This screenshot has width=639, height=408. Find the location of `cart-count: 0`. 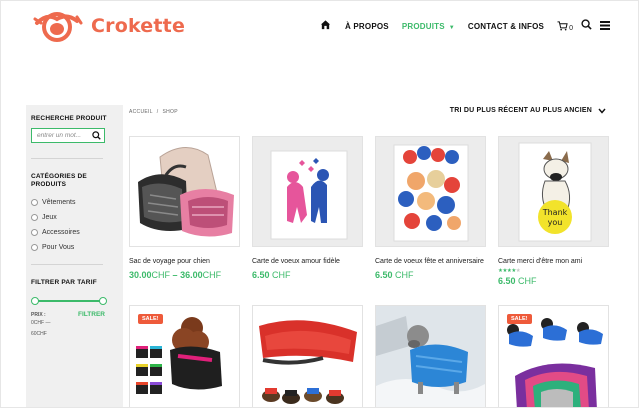

cart-count: 0 is located at coordinates (571, 28).